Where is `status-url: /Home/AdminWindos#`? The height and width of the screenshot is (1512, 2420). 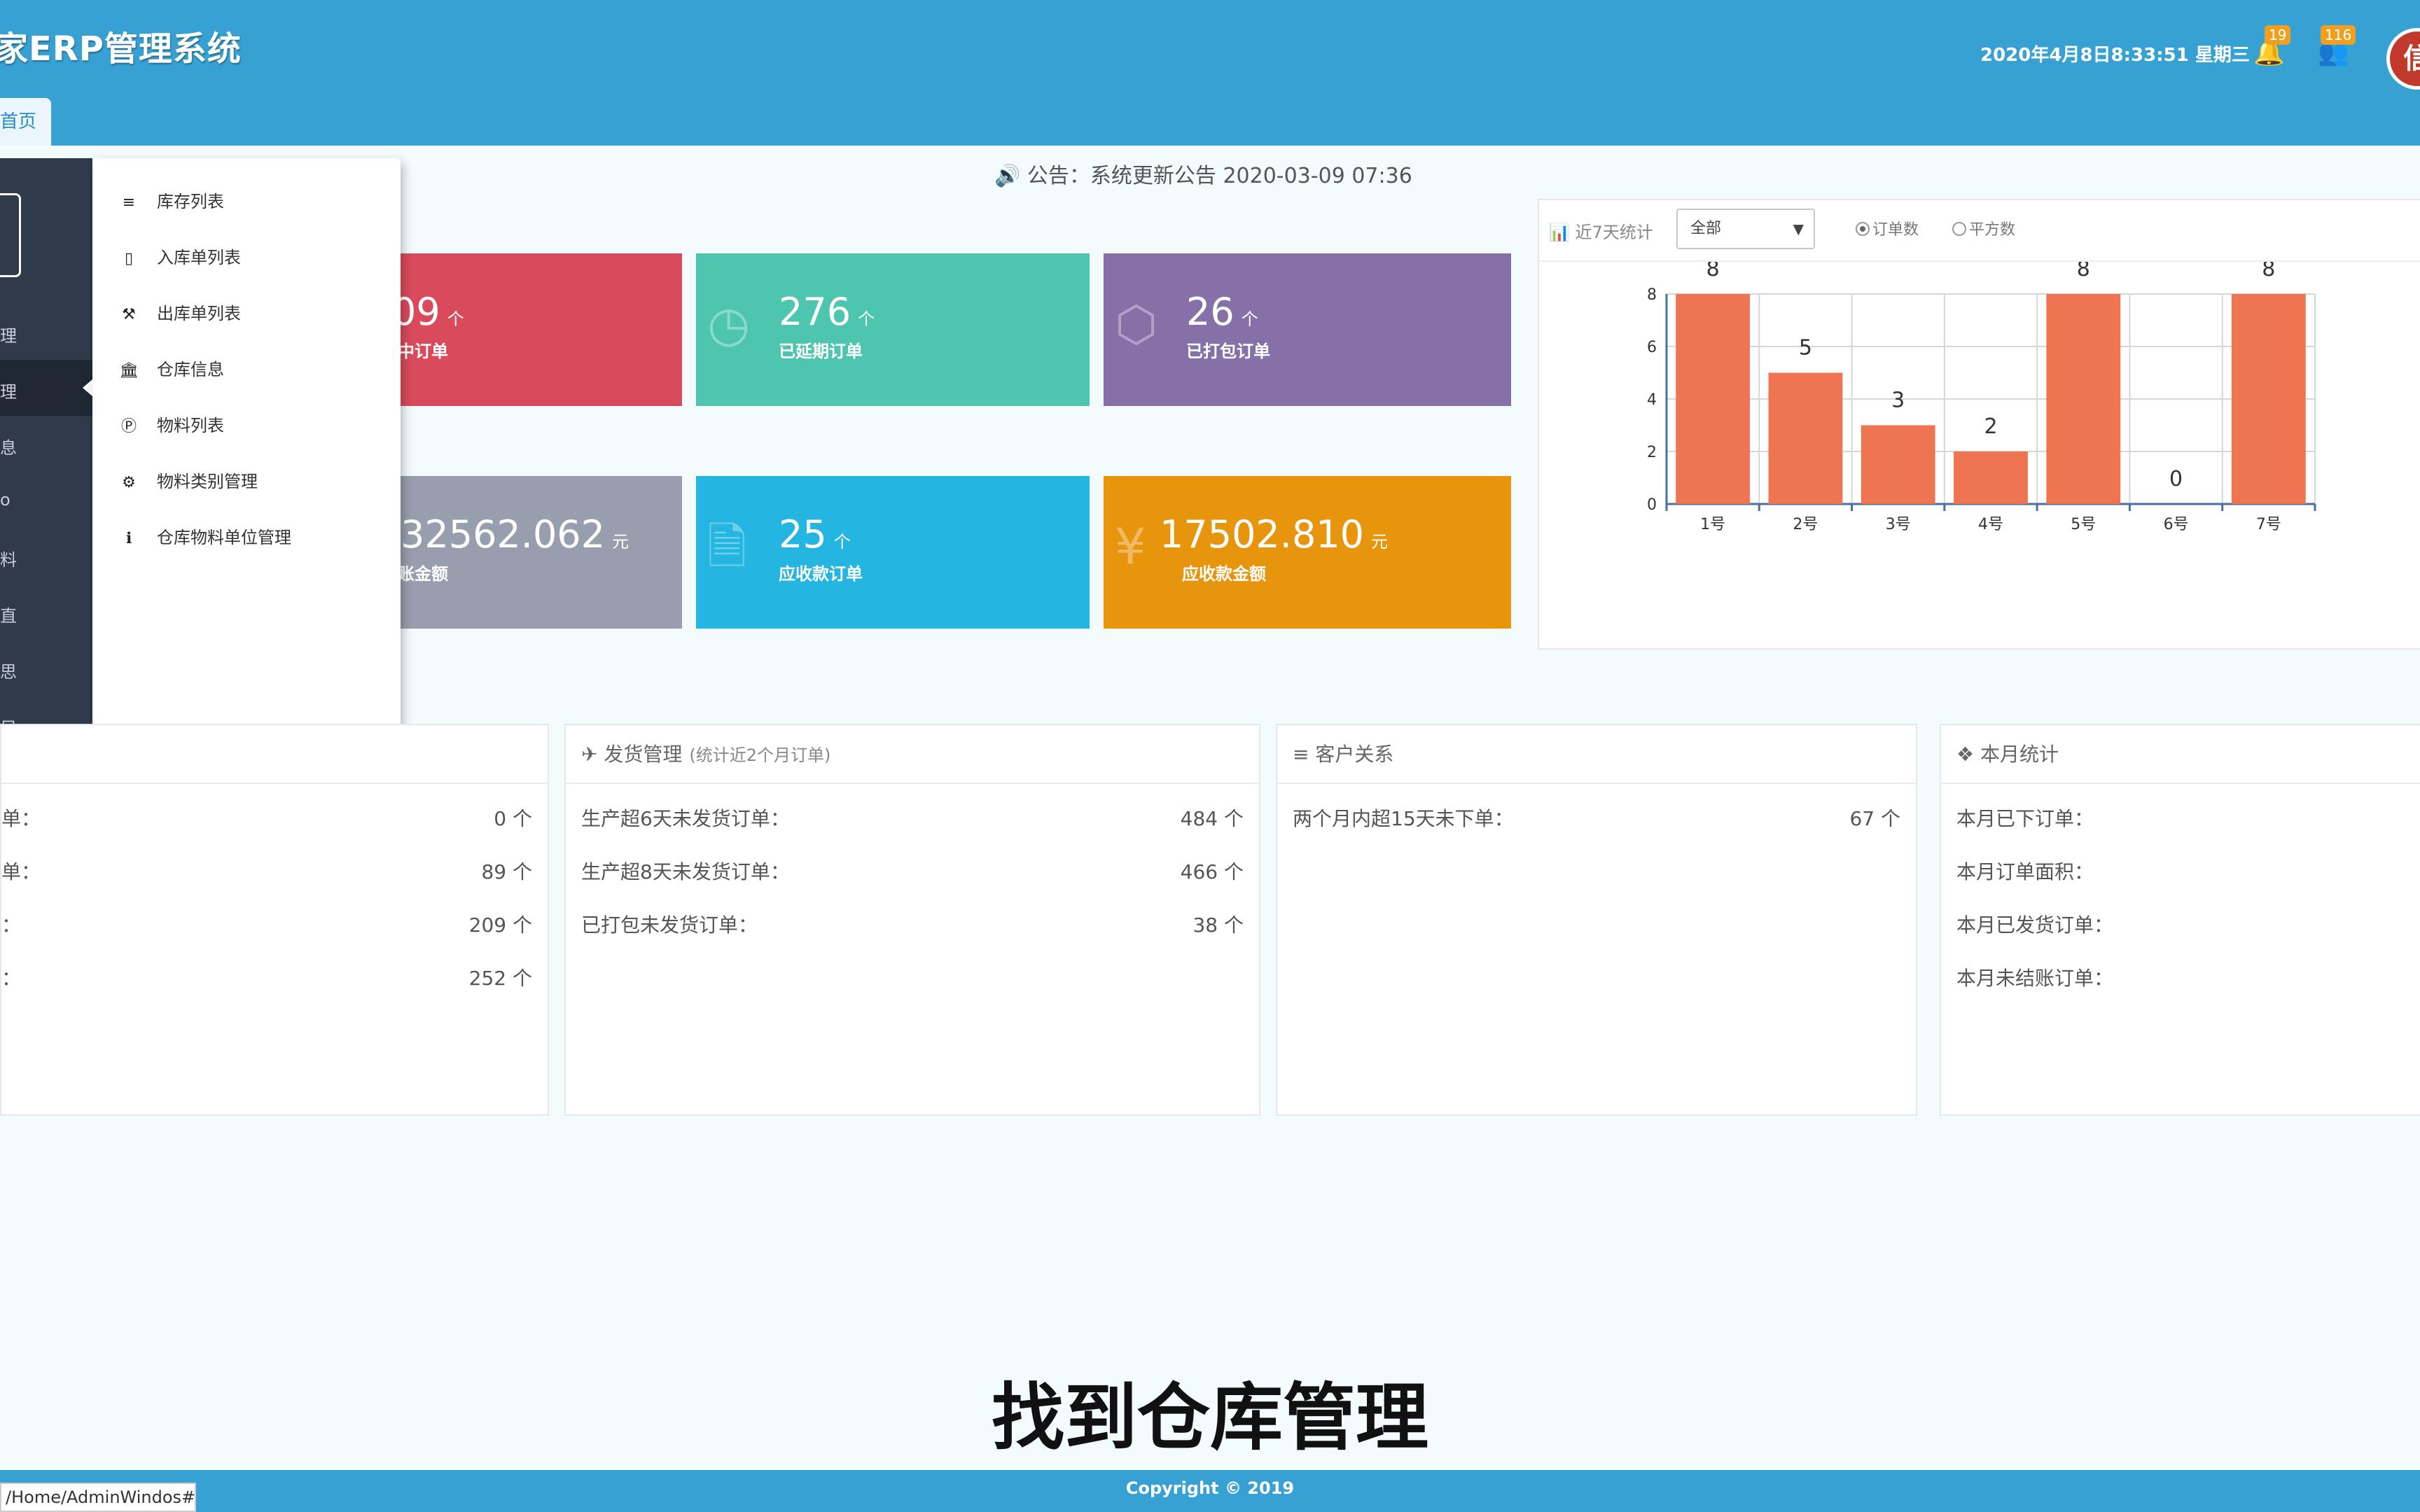 status-url: /Home/AdminWindos# is located at coordinates (98, 1497).